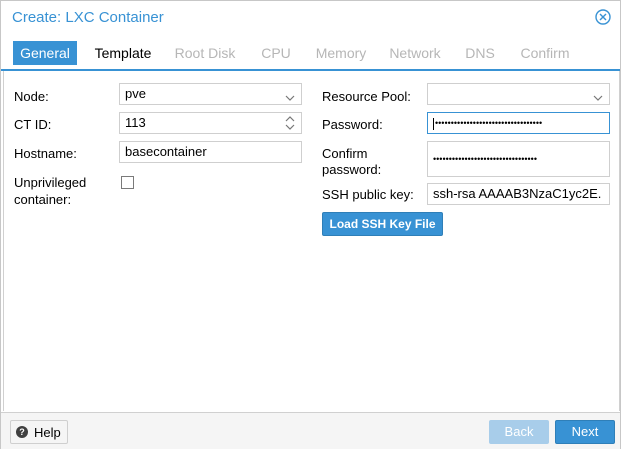 The height and width of the screenshot is (449, 621). Describe the element at coordinates (585, 432) in the screenshot. I see `next-button: Next` at that location.